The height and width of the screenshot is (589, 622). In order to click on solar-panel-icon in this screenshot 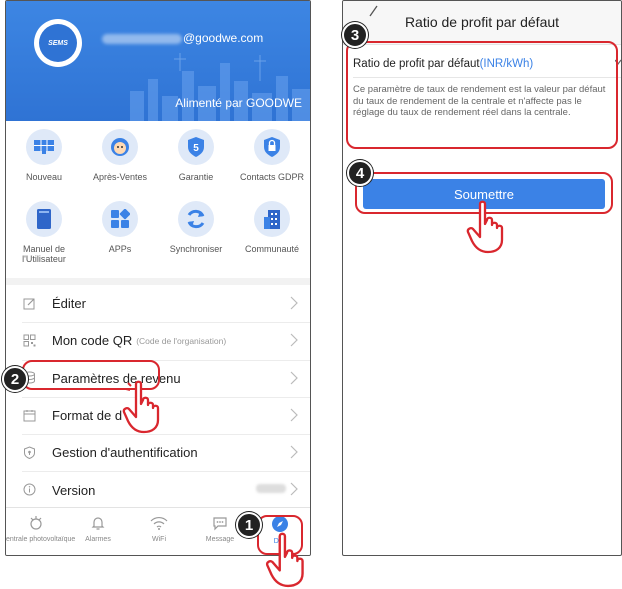, I will do `click(44, 147)`.